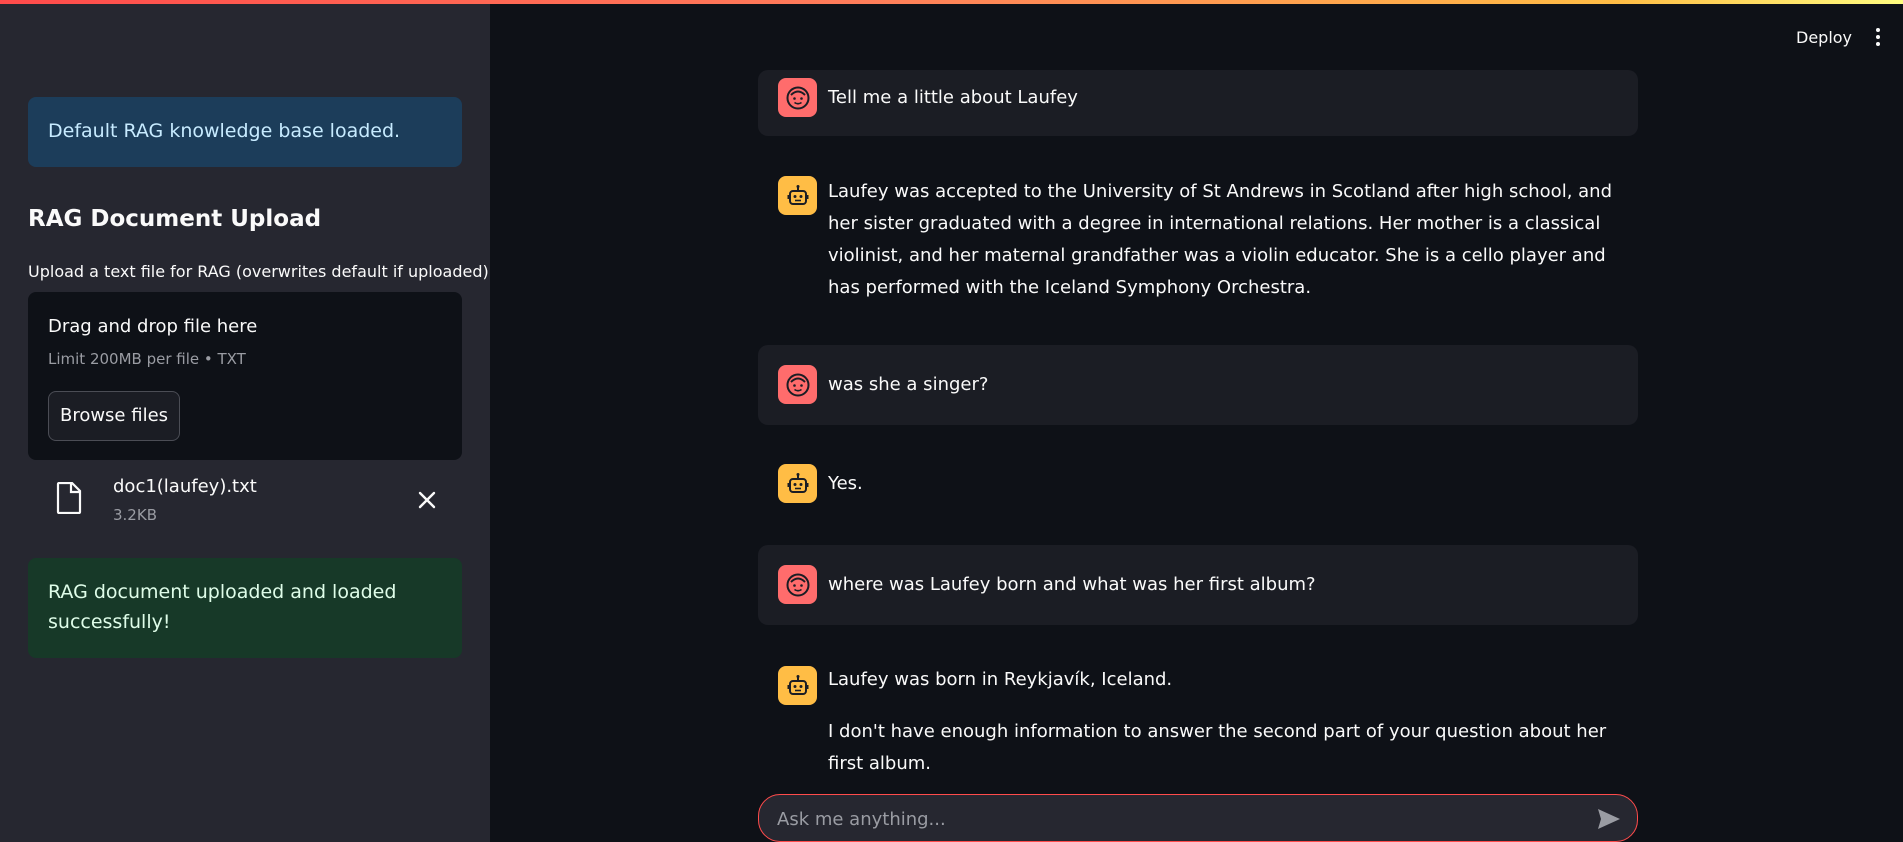 Image resolution: width=1903 pixels, height=842 pixels. Describe the element at coordinates (1167, 819) in the screenshot. I see `chat-input` at that location.